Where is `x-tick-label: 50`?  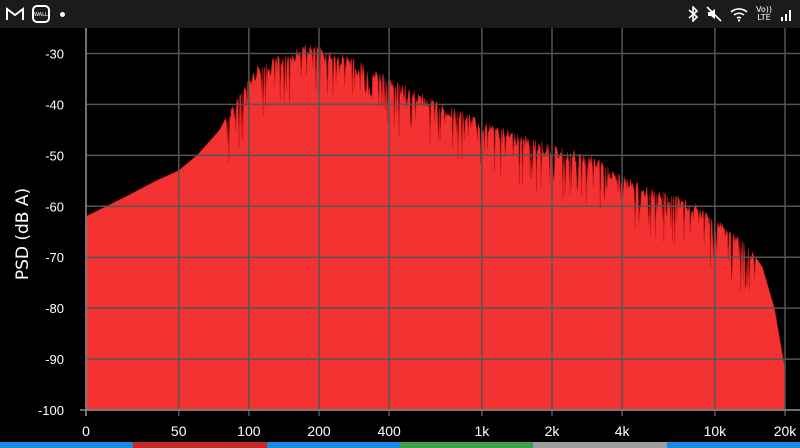
x-tick-label: 50 is located at coordinates (179, 431).